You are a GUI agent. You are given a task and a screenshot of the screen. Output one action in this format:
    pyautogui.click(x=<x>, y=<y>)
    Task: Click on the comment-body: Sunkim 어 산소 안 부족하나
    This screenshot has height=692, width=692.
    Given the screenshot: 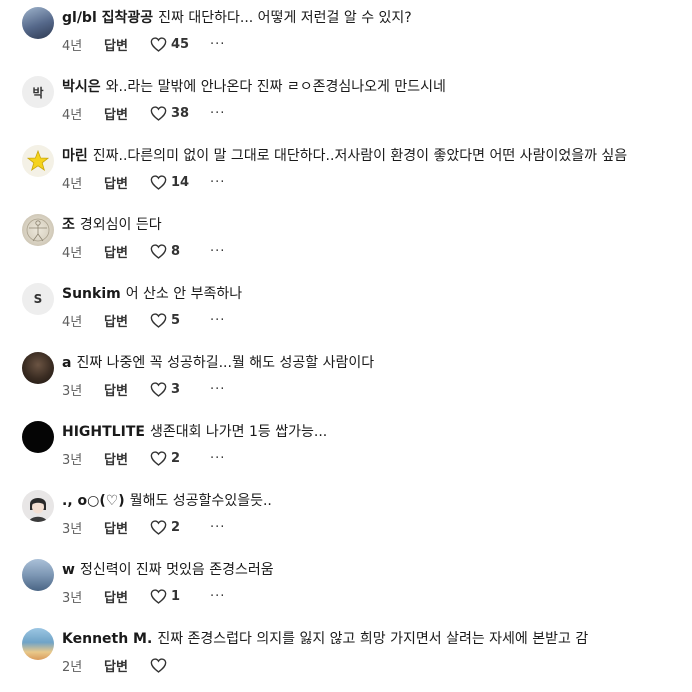 What is the action you would take?
    pyautogui.click(x=377, y=294)
    